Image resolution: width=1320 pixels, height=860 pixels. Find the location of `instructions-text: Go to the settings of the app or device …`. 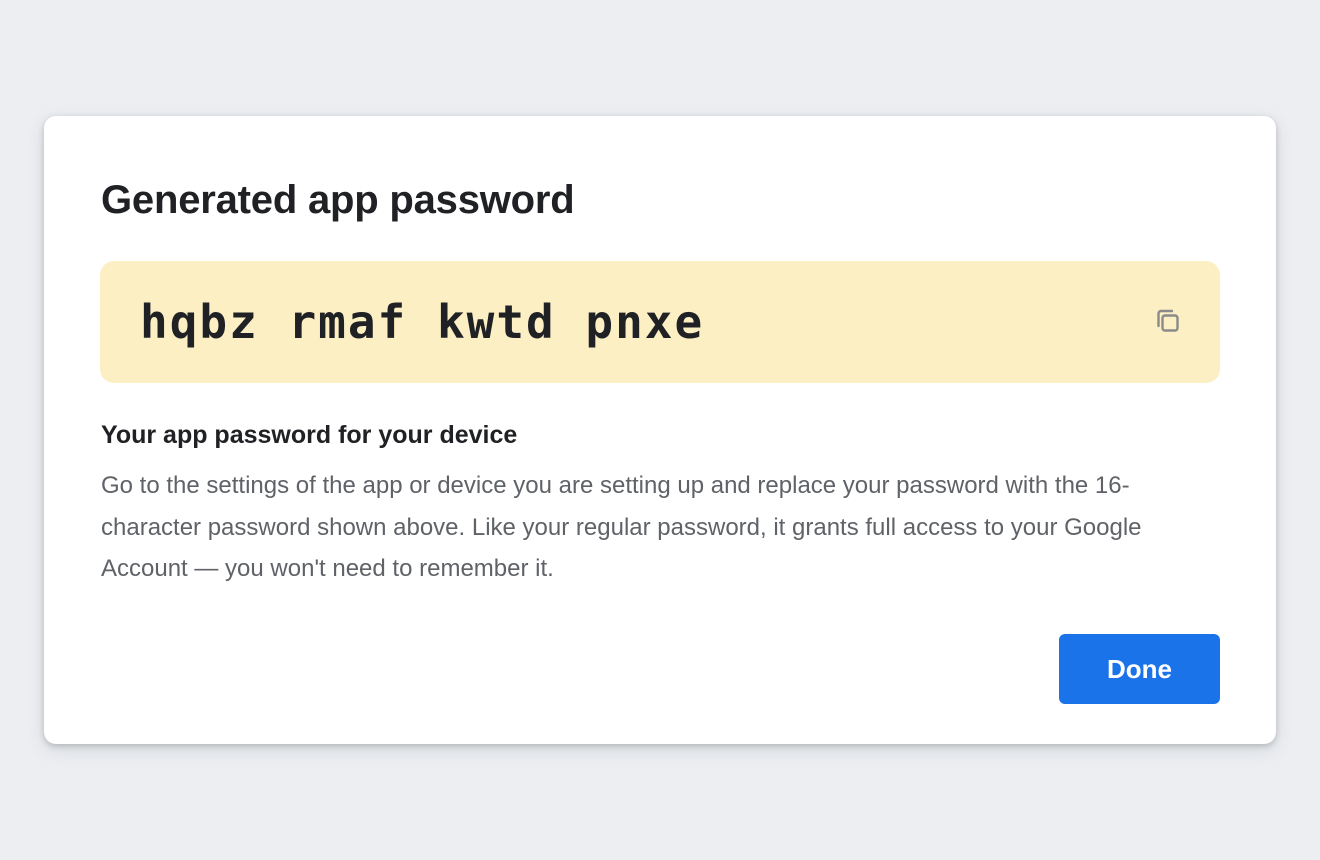

instructions-text: Go to the settings of the app or device … is located at coordinates (621, 527).